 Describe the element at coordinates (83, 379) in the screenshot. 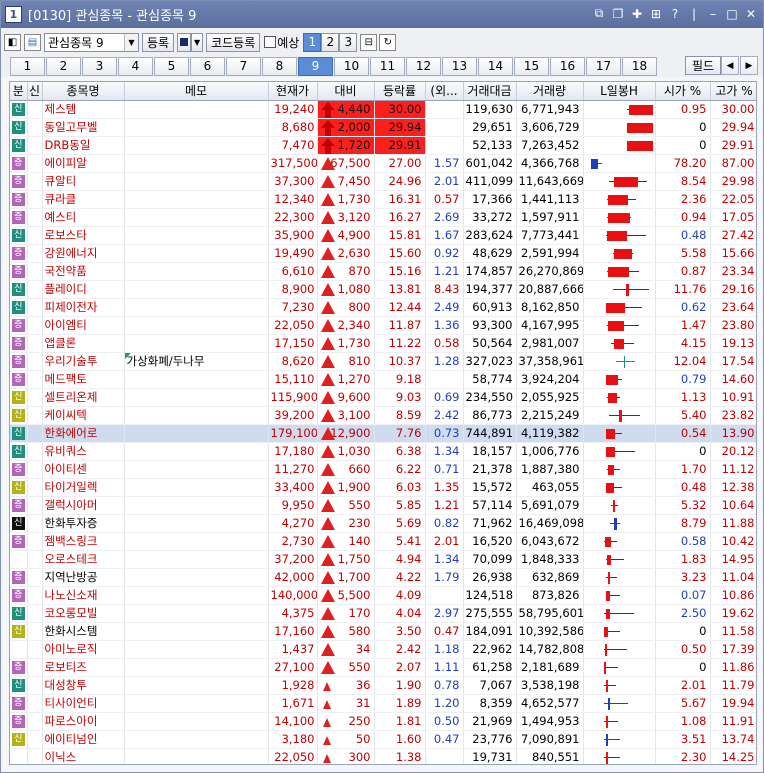

I see `stock-name: 메드팩토` at that location.